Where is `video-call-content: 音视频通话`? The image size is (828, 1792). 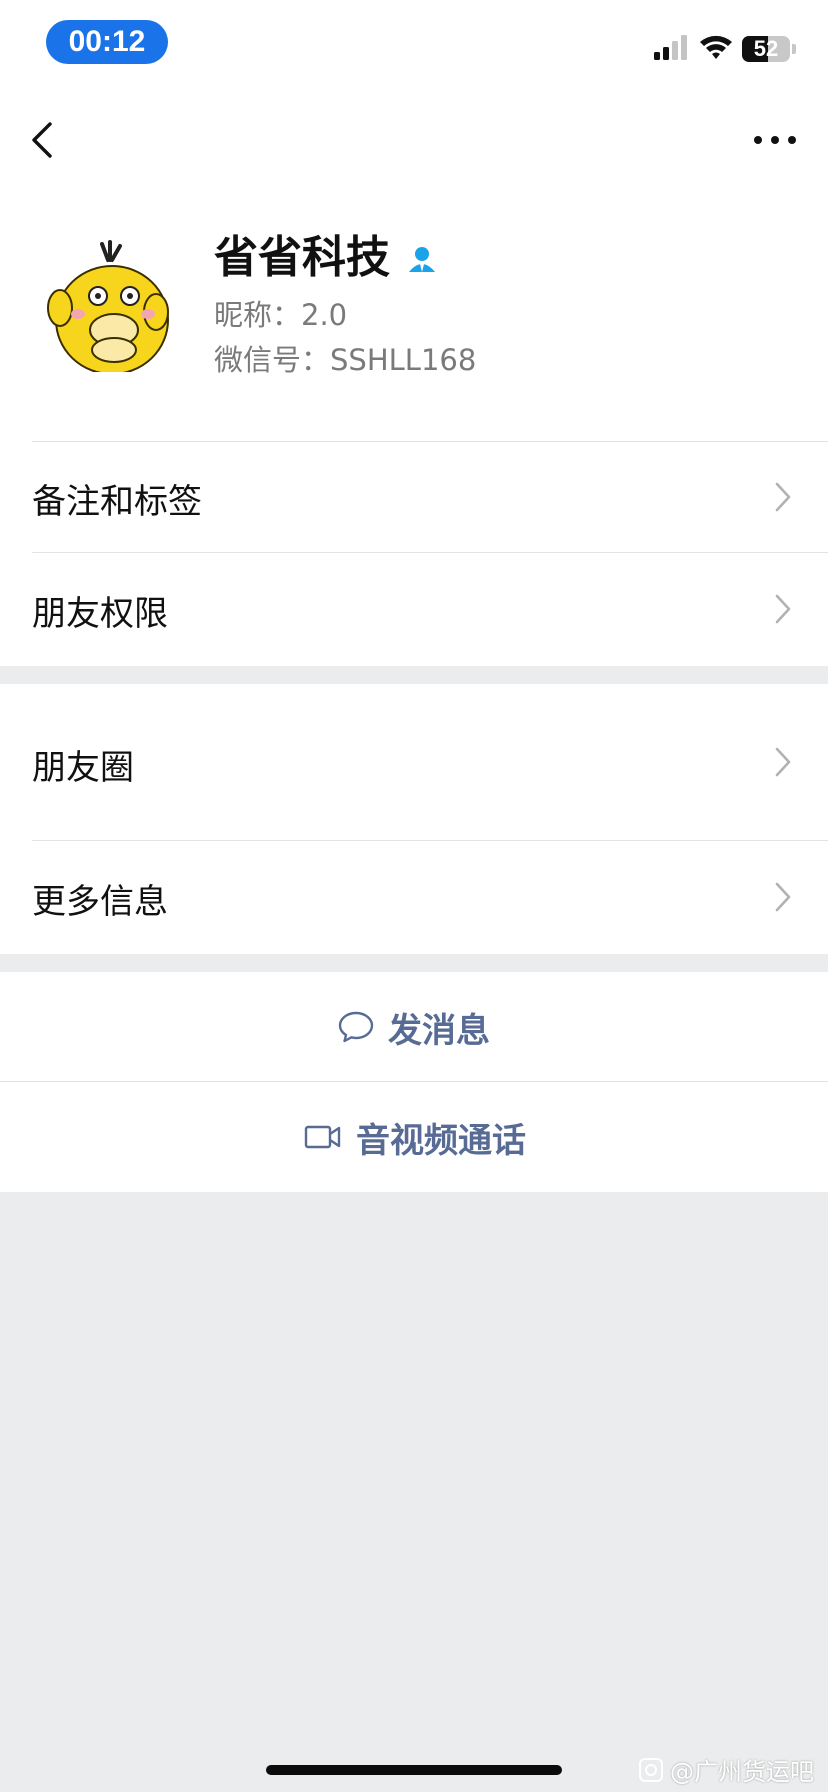 video-call-content: 音视频通话 is located at coordinates (415, 1137).